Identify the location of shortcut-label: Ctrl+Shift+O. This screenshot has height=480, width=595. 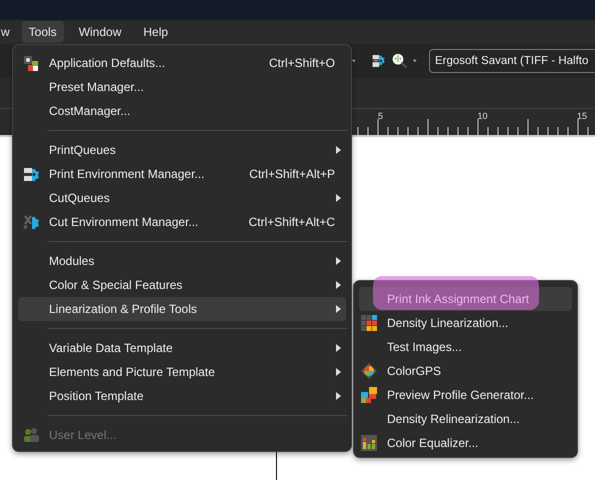
(301, 63).